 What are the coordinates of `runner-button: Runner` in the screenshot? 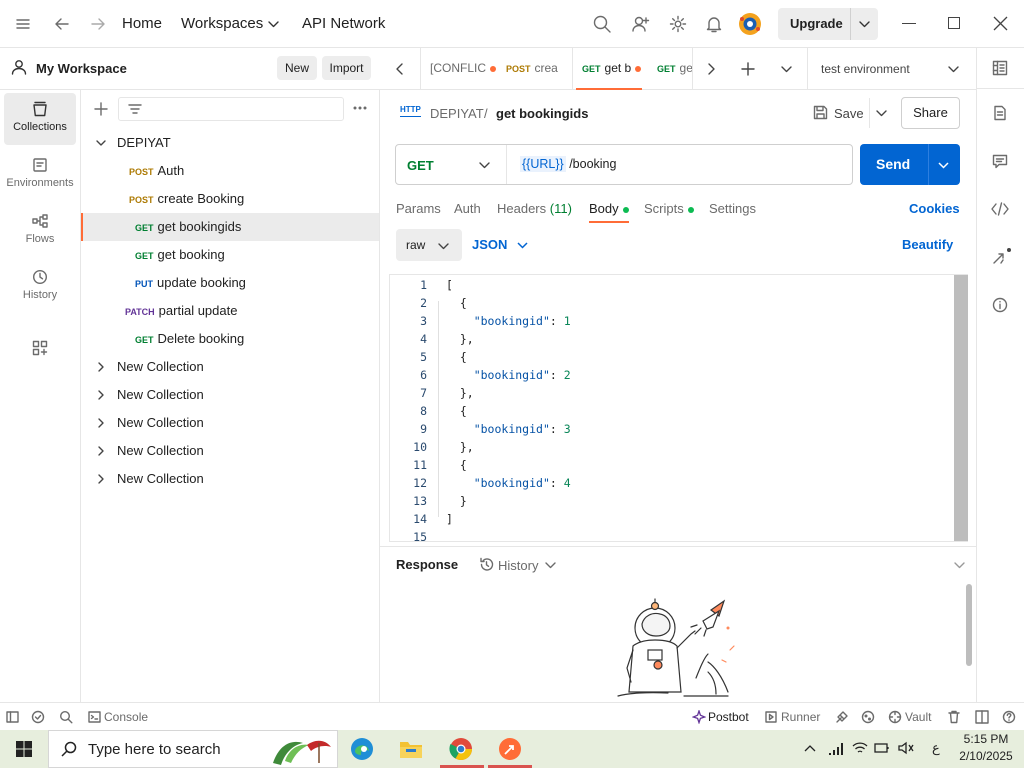 It's located at (800, 717).